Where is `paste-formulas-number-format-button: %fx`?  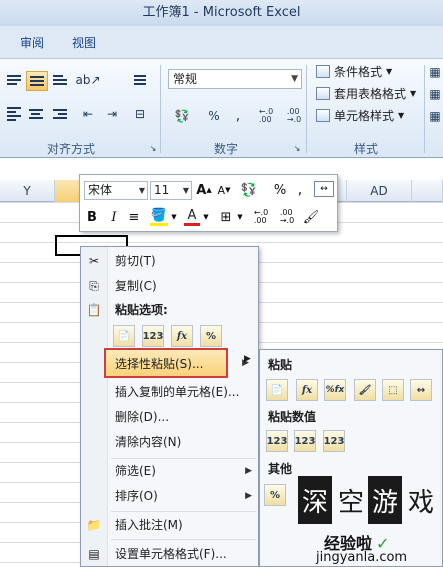 paste-formulas-number-format-button: %fx is located at coordinates (335, 390).